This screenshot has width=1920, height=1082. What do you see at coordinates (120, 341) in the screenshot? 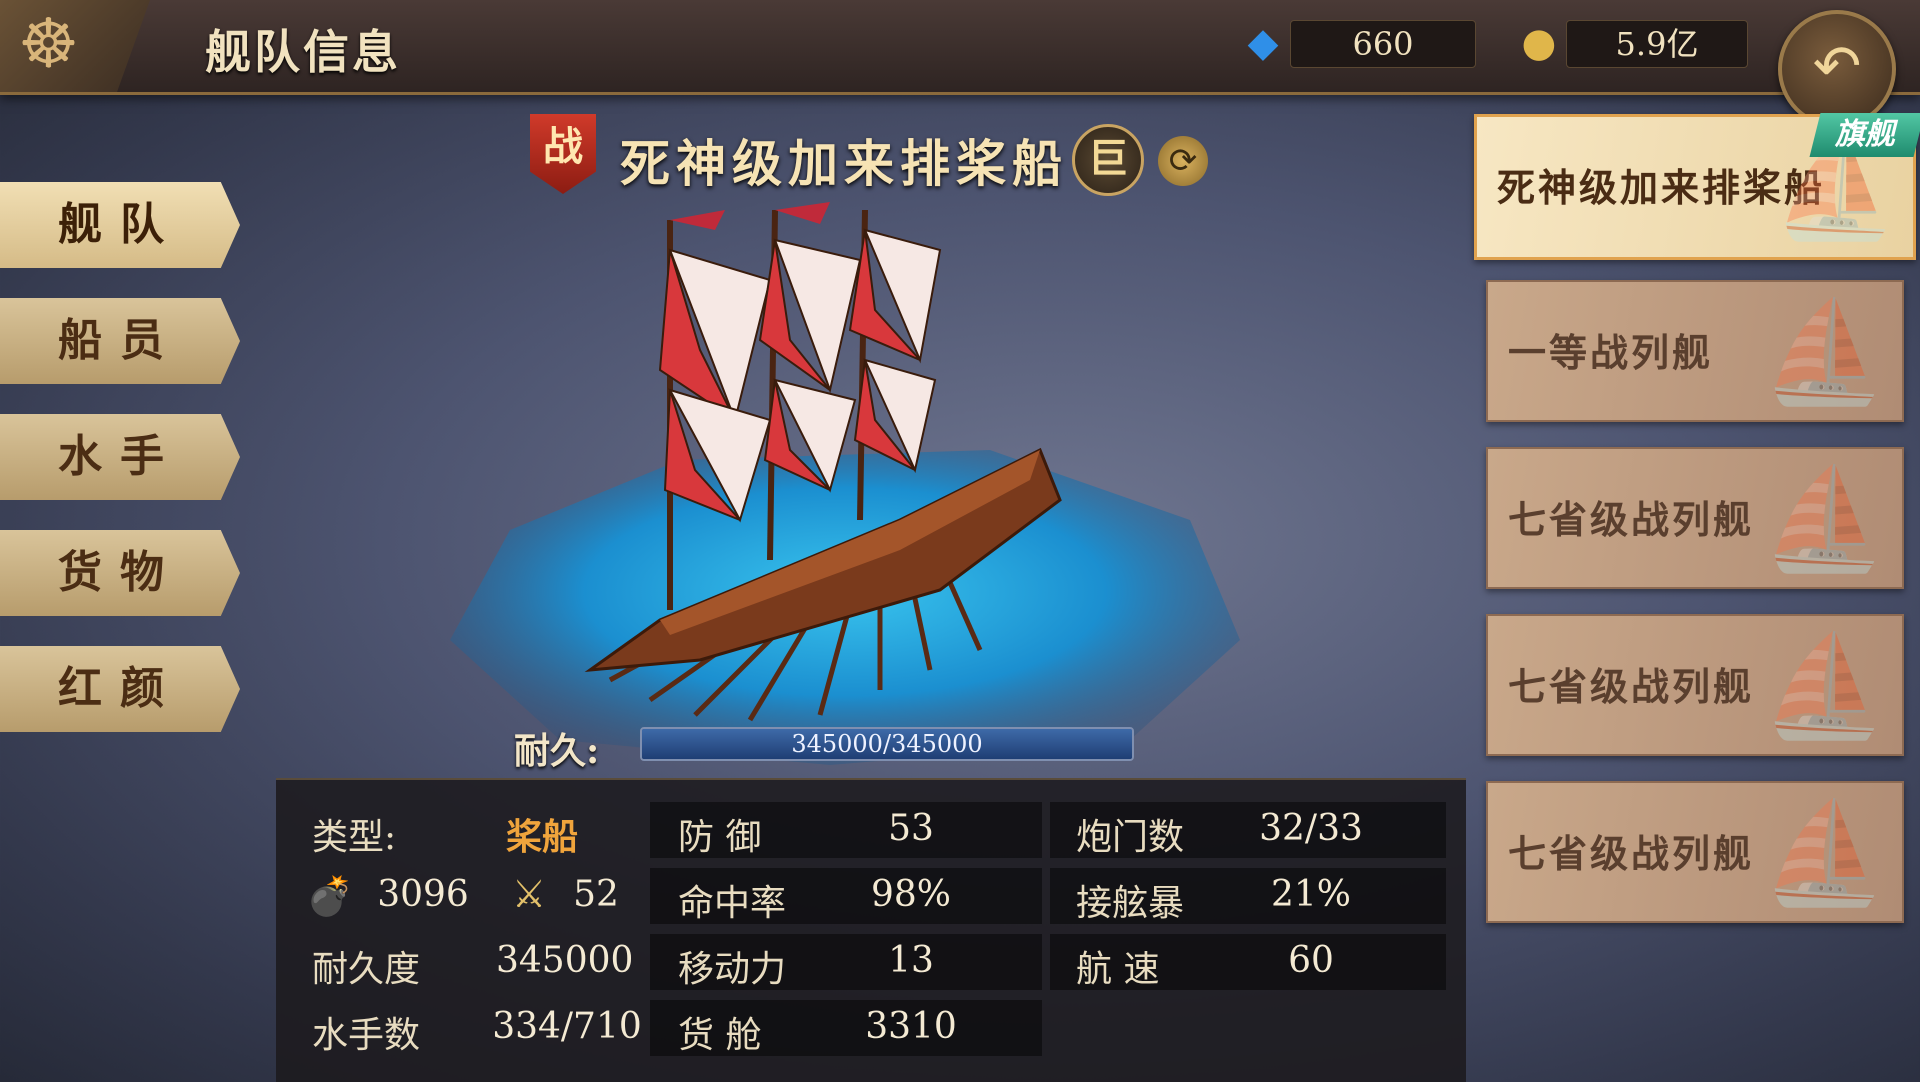
I see `tab-crew: 船员` at bounding box center [120, 341].